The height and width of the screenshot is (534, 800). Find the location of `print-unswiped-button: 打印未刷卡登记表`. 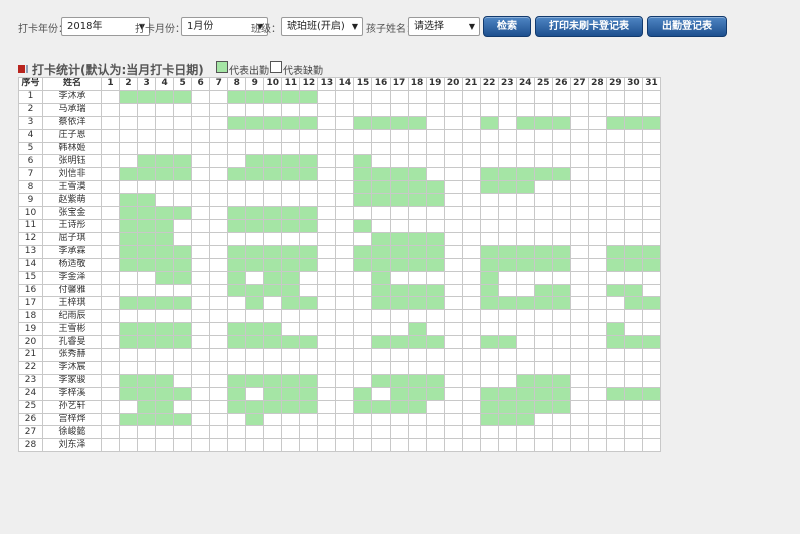

print-unswiped-button: 打印未刷卡登记表 is located at coordinates (589, 26).